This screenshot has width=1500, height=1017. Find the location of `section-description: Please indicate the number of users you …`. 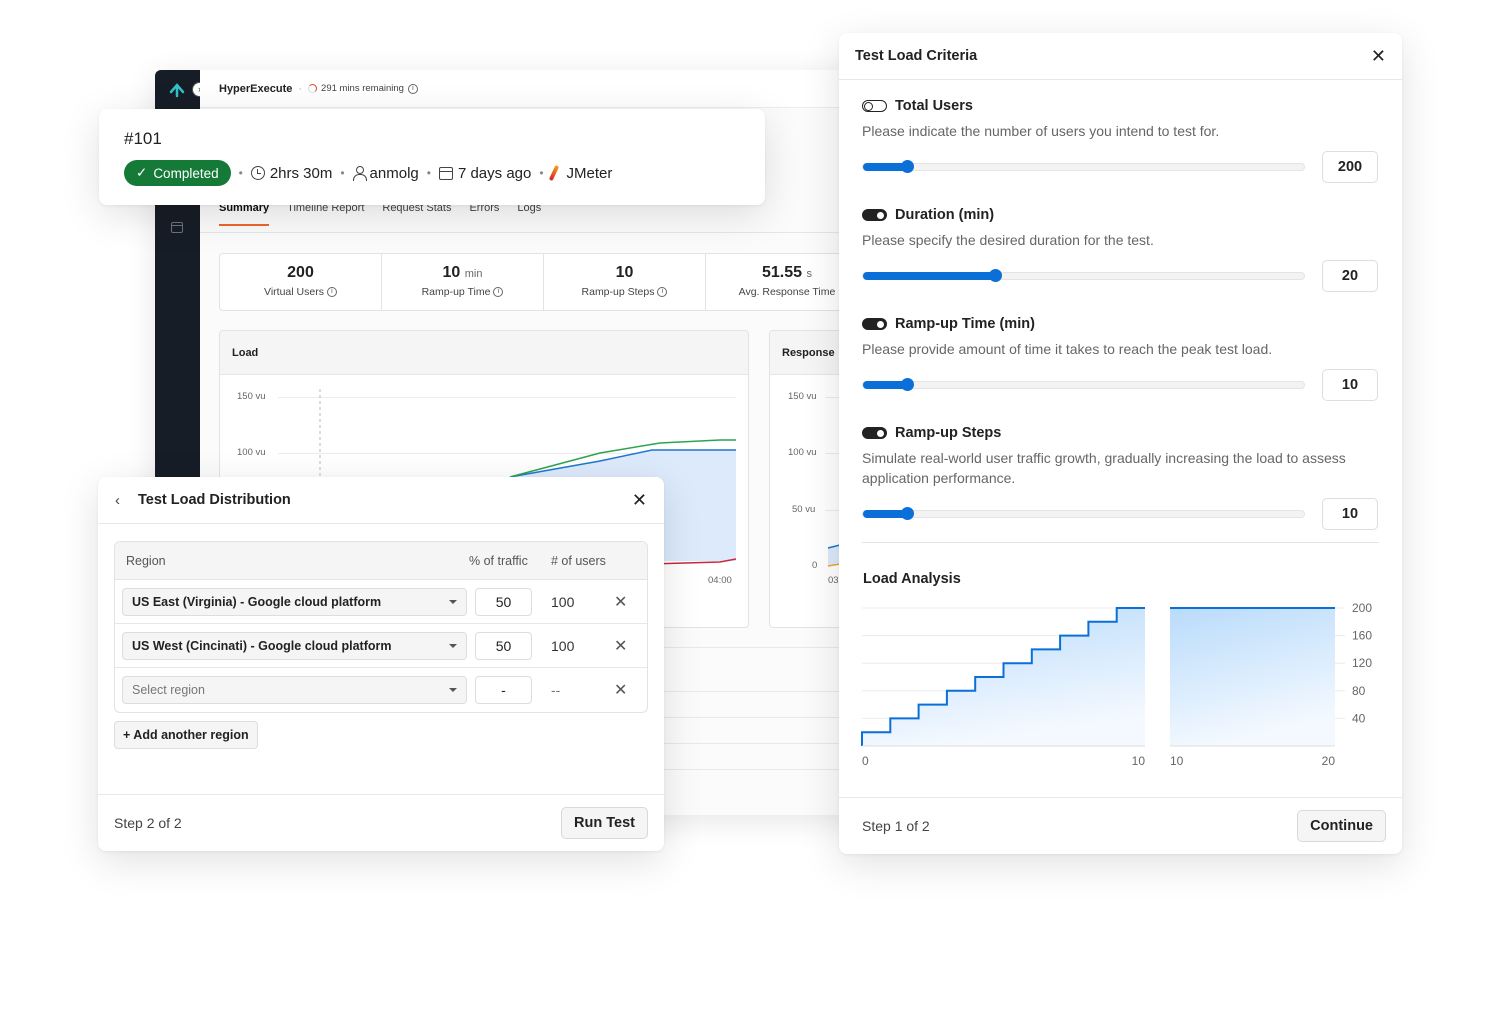

section-description: Please indicate the number of users you … is located at coordinates (1041, 131).